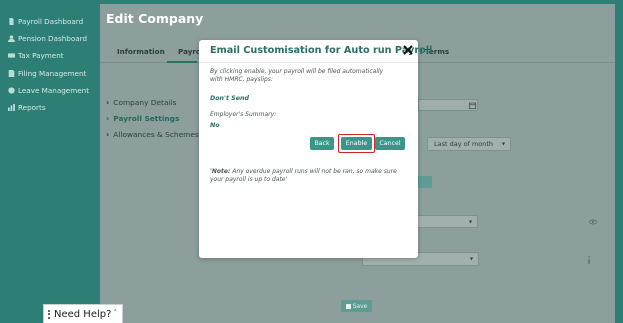 This screenshot has height=323, width=623. I want to click on sidebar-item-payroll-dashboard: Payroll Dashboard, so click(50, 21).